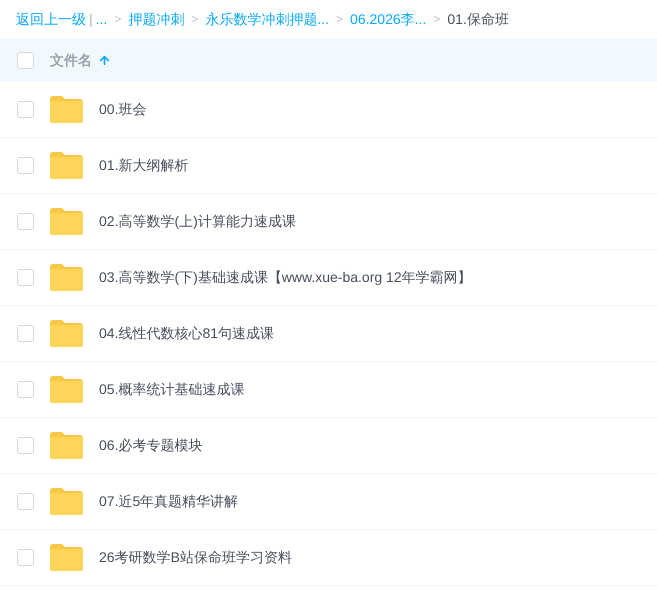  I want to click on file-name: 05.概率统计基础速成课, so click(171, 389).